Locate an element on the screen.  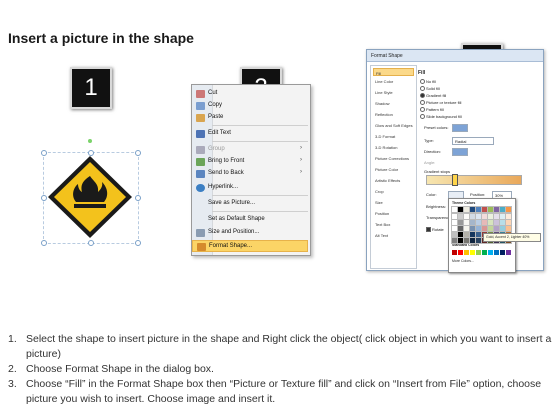
nav-item-picture-corrections: Picture Corrections is located at coordinates (393, 158).